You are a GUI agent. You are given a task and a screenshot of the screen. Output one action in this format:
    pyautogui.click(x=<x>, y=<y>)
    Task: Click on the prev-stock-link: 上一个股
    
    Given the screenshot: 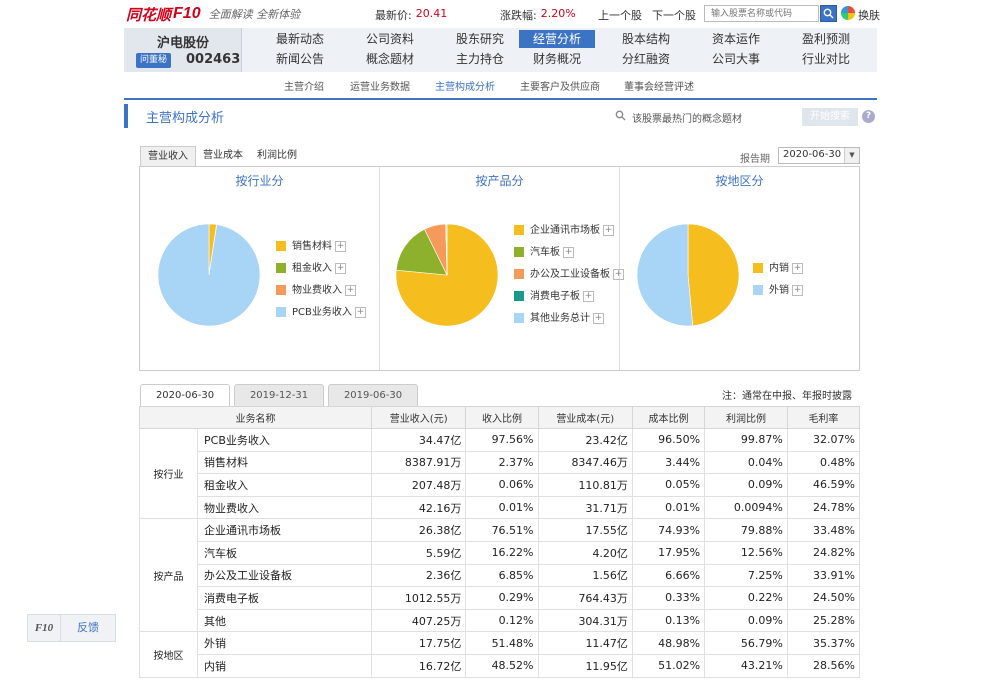 What is the action you would take?
    pyautogui.click(x=620, y=15)
    